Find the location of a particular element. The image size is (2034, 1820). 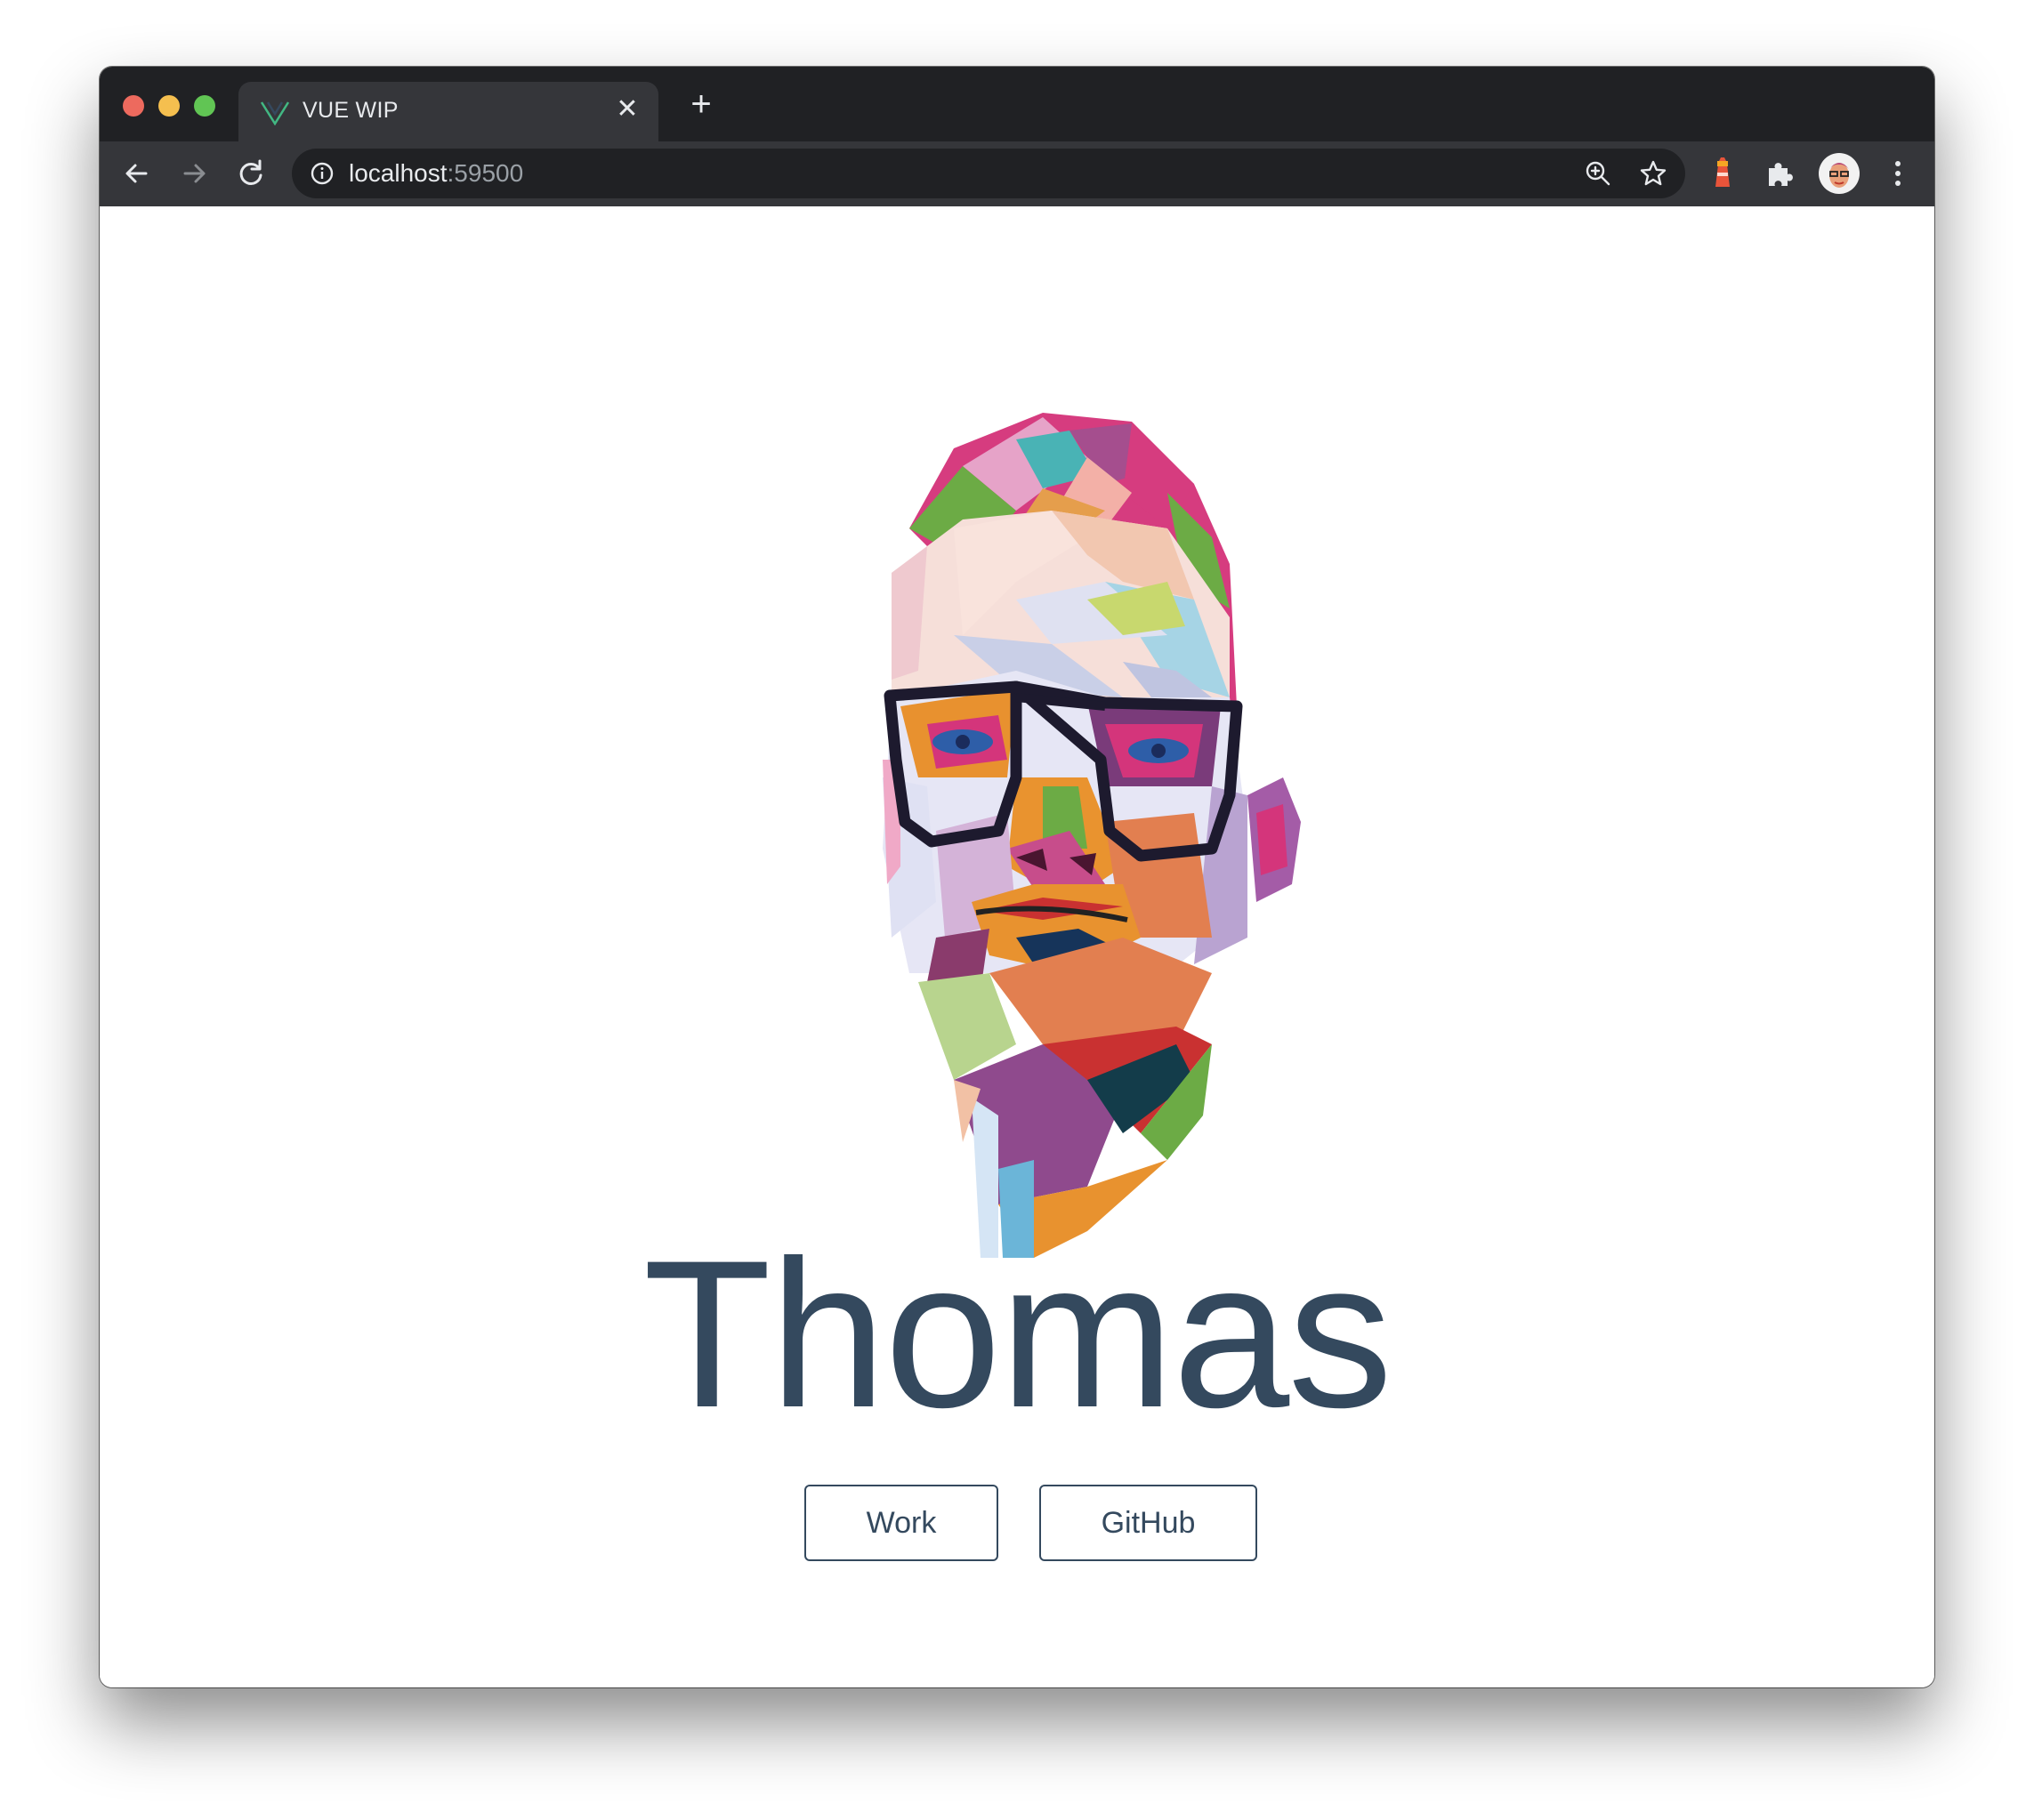

close-tab-icon: ✕ is located at coordinates (627, 109).